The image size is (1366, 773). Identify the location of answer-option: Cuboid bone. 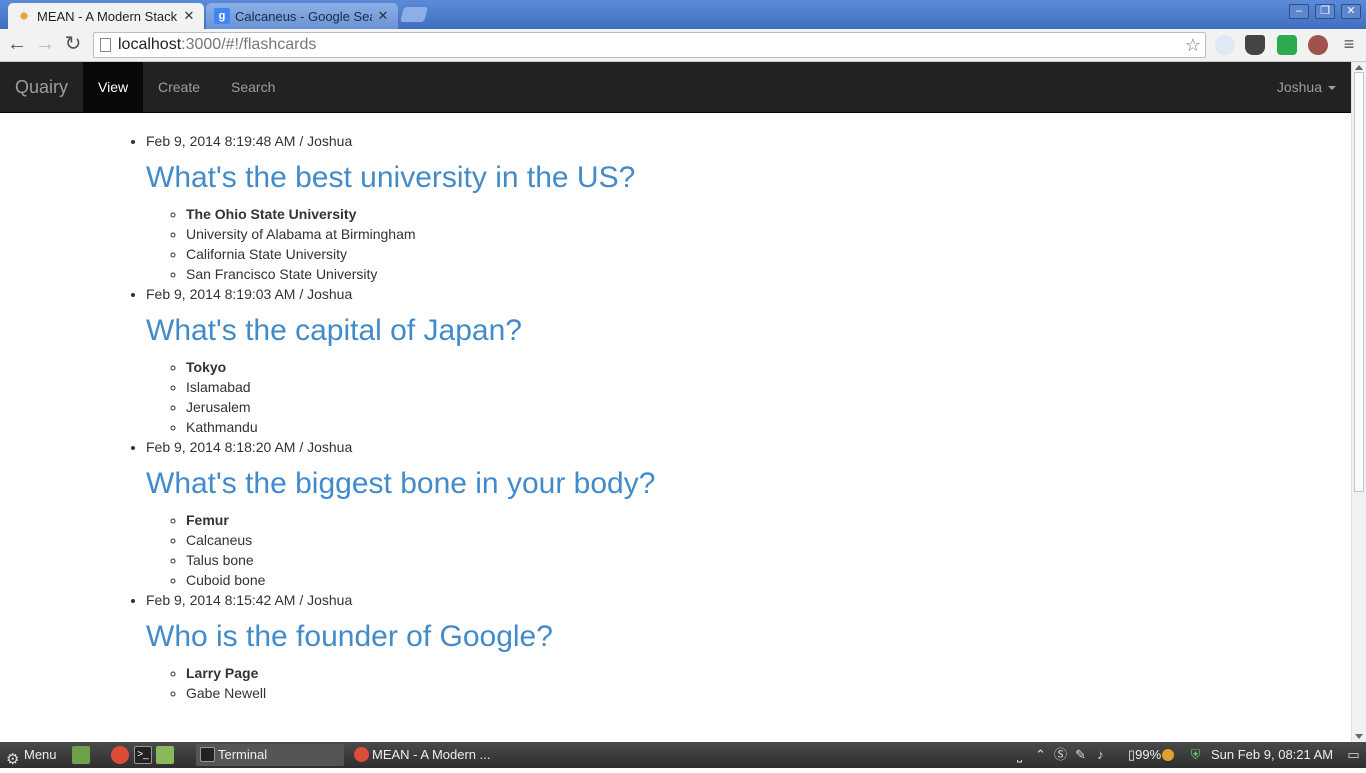
(716, 580).